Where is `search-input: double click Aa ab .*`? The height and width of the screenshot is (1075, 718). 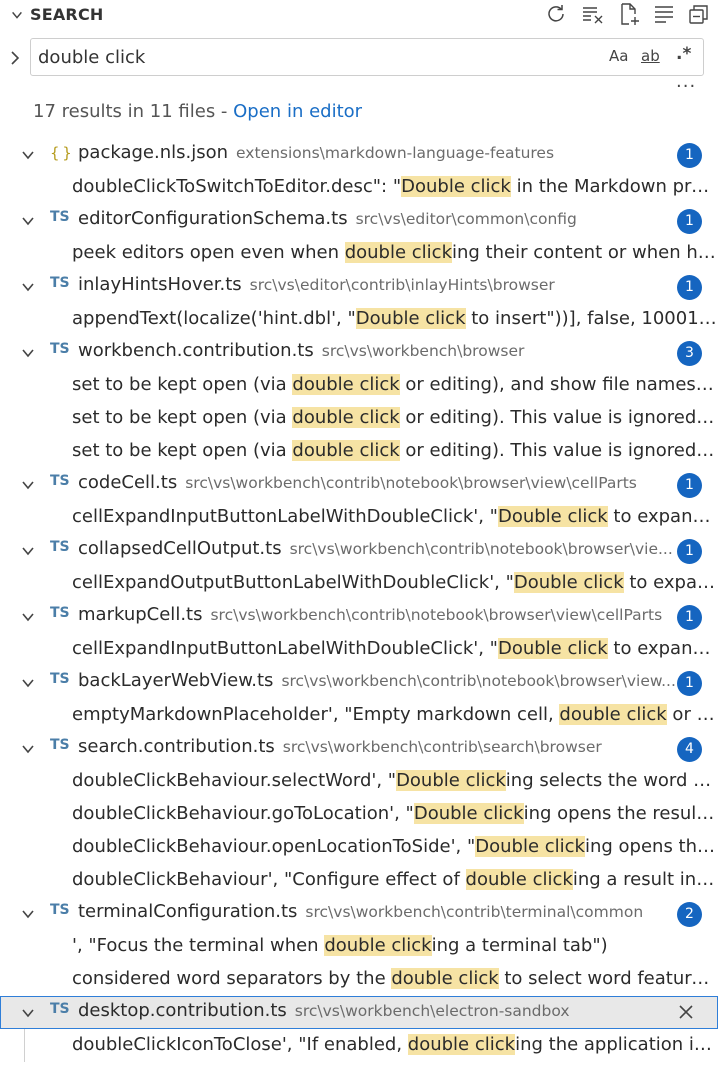
search-input: double click Aa ab .* is located at coordinates (367, 57).